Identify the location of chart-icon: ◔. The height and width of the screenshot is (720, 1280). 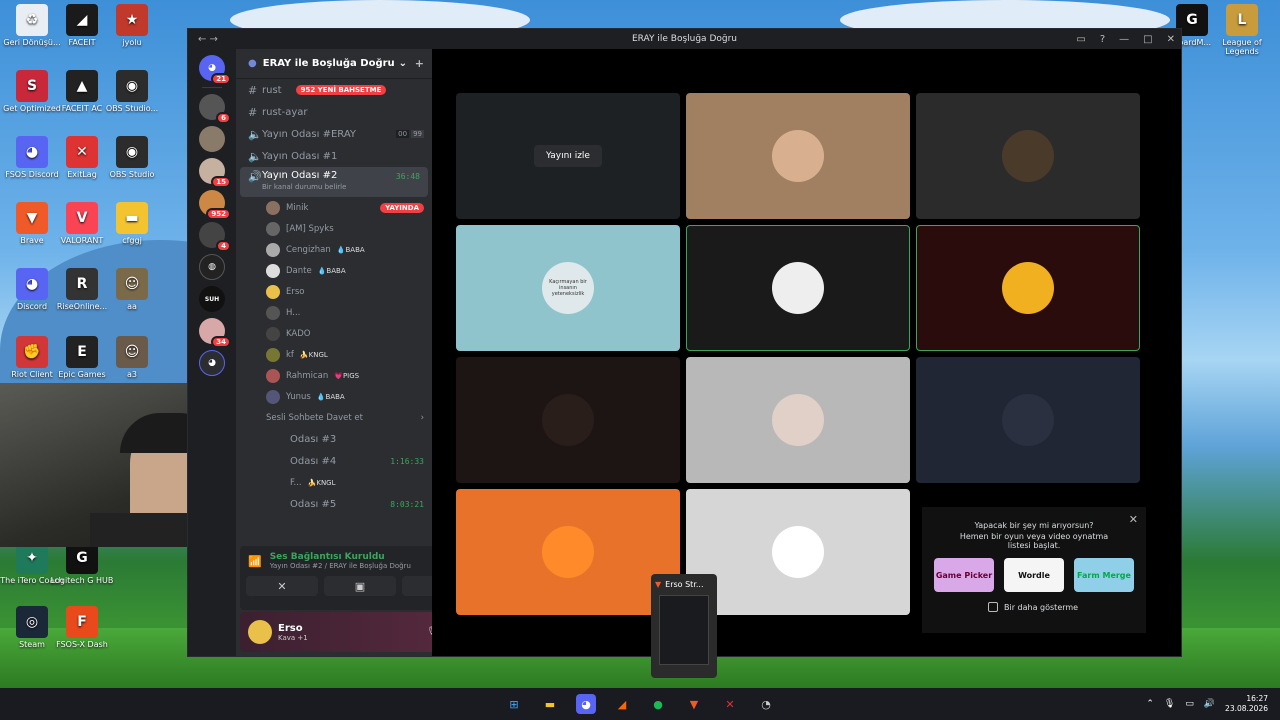
(766, 704).